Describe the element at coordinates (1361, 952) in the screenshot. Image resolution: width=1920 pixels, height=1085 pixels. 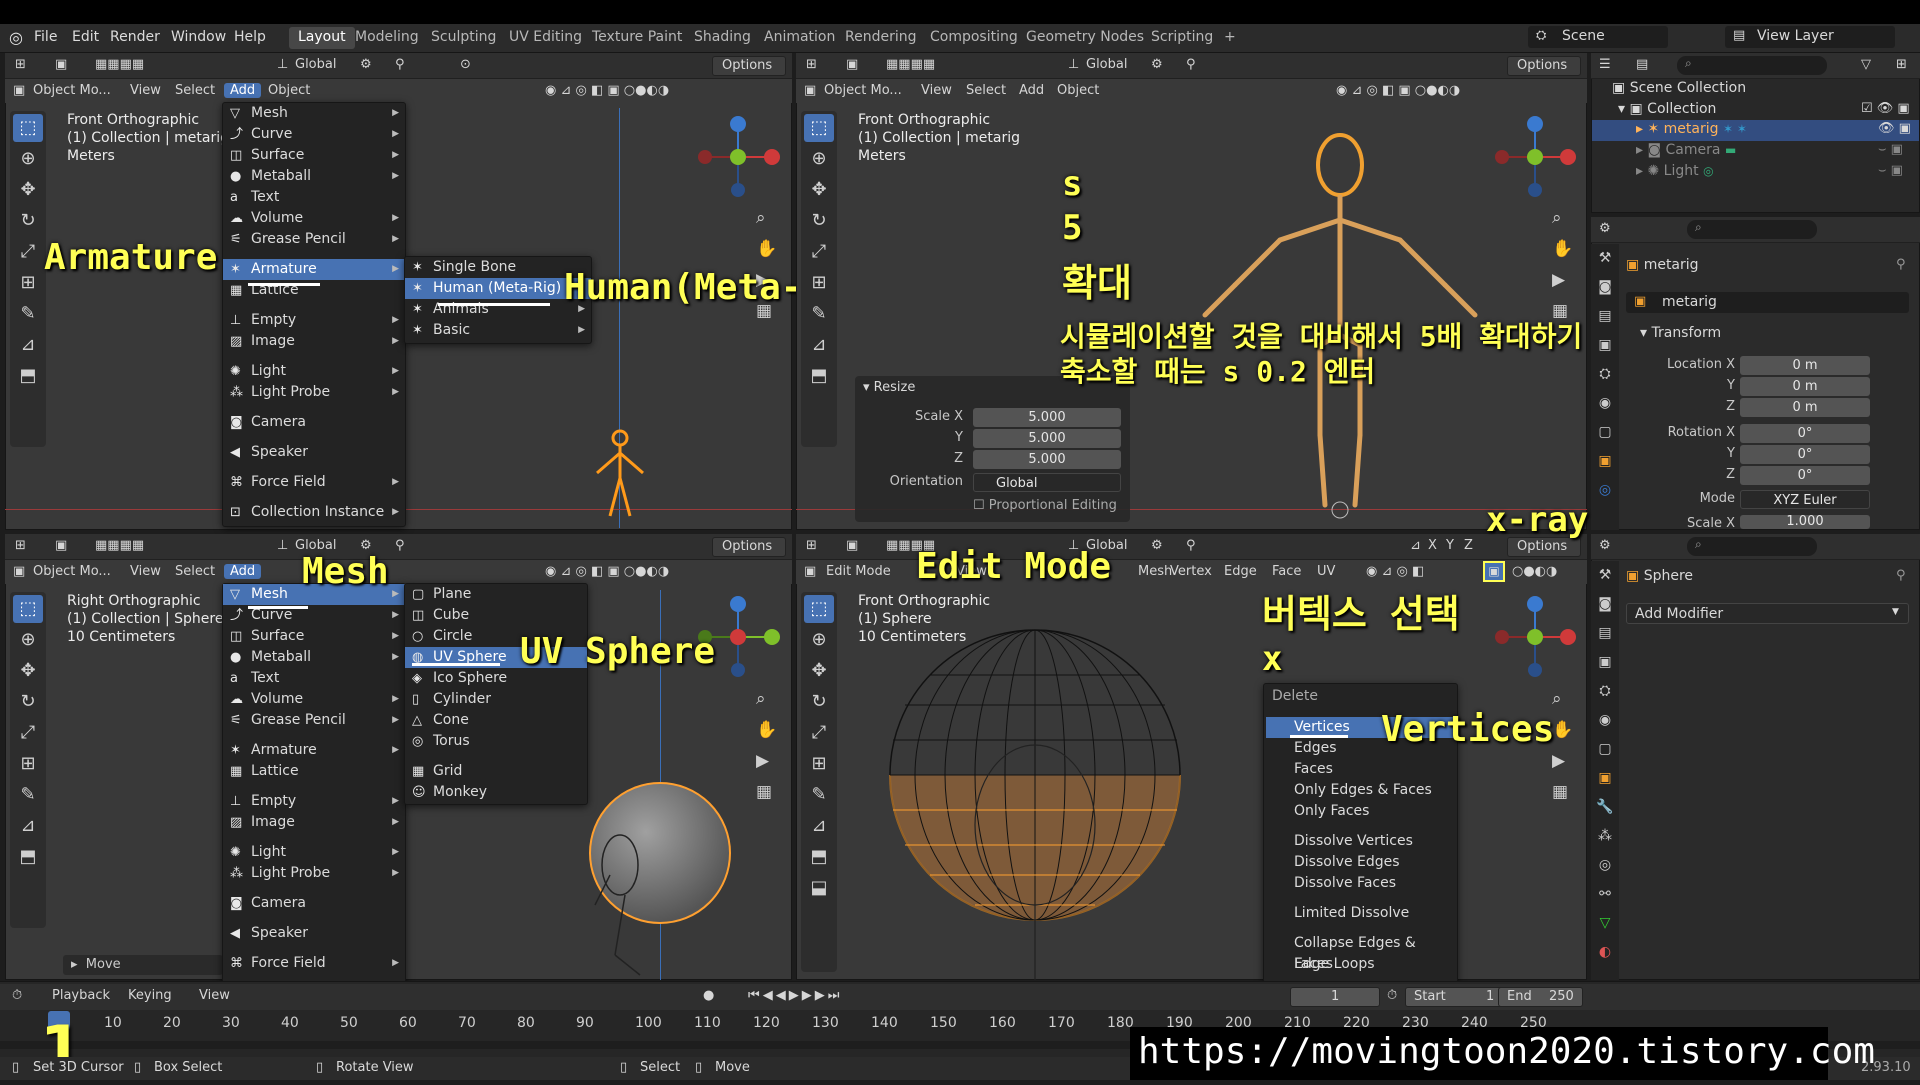
I see `collapse-edges-faces-item: Collapse Edges & Faces` at that location.